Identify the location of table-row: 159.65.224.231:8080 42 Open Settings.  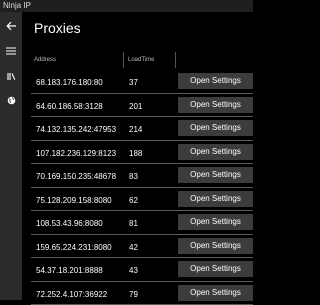
(142, 247).